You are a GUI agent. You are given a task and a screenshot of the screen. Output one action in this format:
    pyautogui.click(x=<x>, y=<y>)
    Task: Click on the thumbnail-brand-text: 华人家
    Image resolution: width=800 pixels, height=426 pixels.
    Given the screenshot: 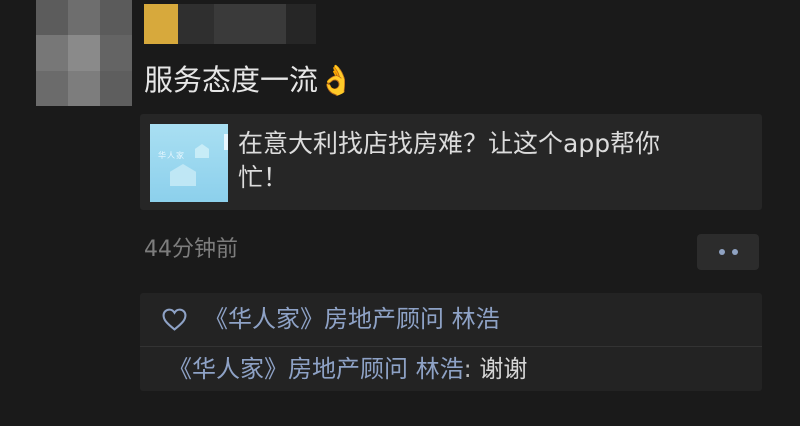 What is the action you would take?
    pyautogui.click(x=171, y=155)
    